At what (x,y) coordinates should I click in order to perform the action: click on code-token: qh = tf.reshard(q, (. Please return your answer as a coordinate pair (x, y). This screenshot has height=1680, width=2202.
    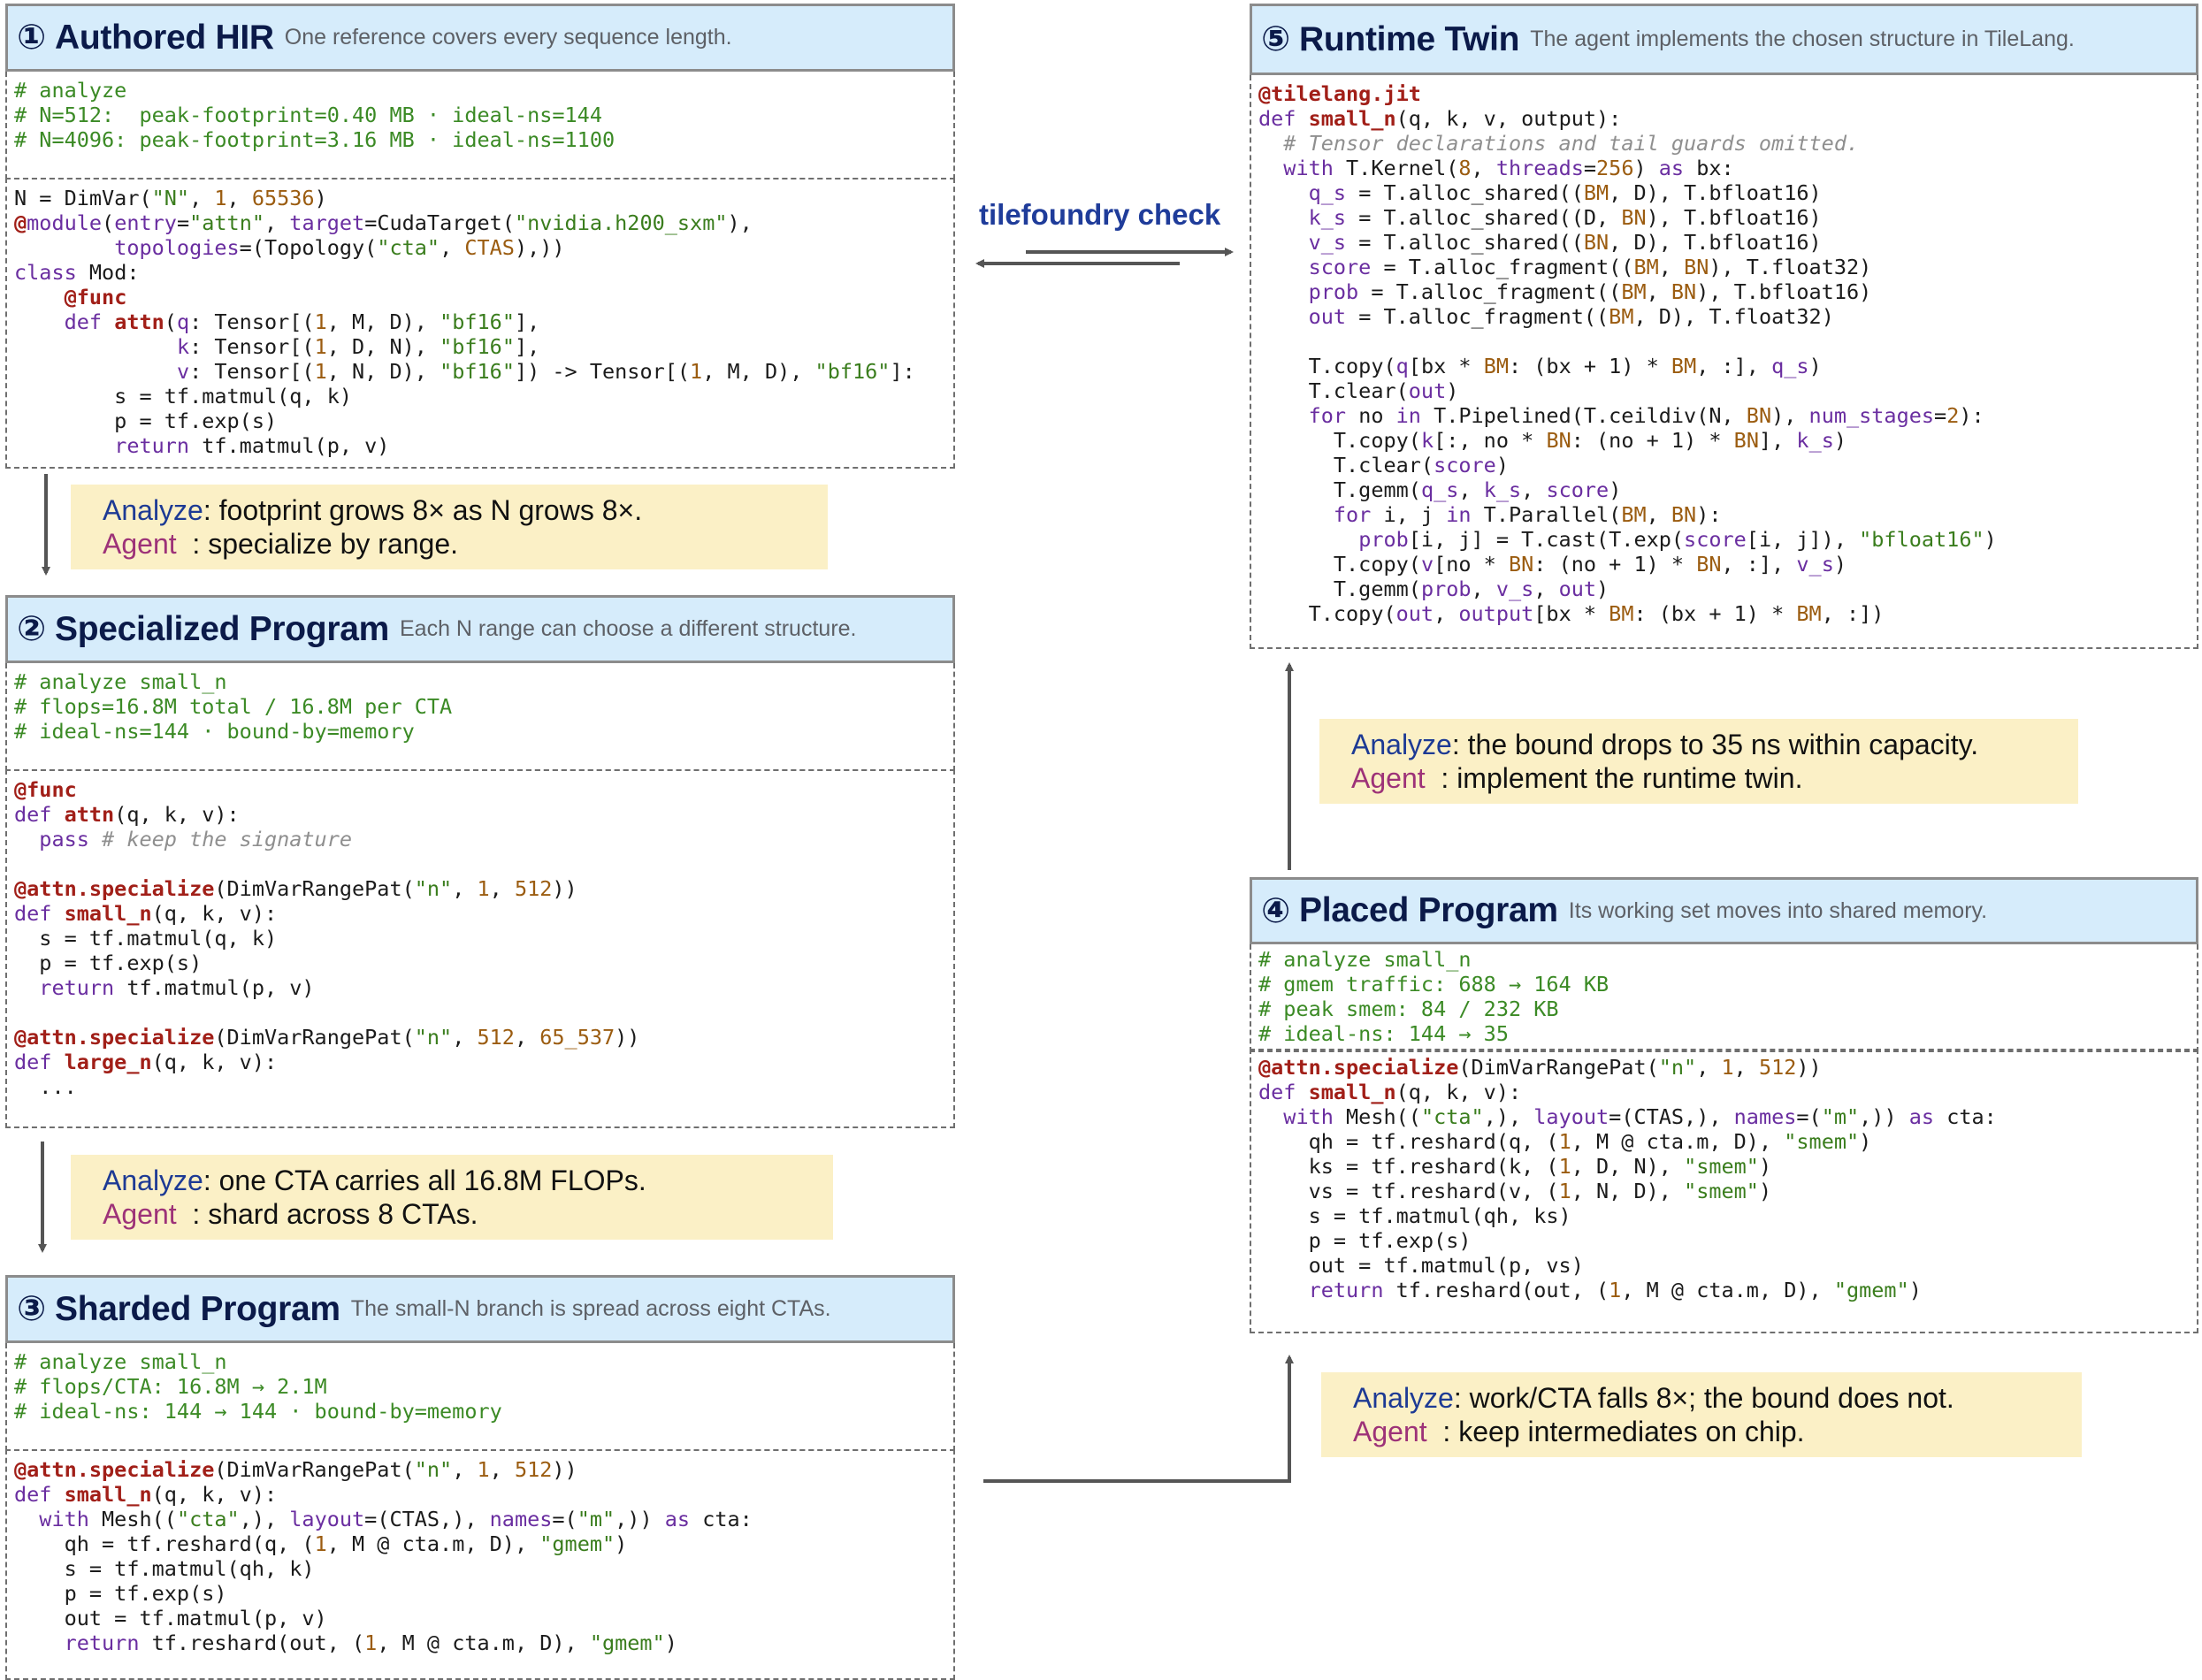
    Looking at the image, I should click on (1408, 1141).